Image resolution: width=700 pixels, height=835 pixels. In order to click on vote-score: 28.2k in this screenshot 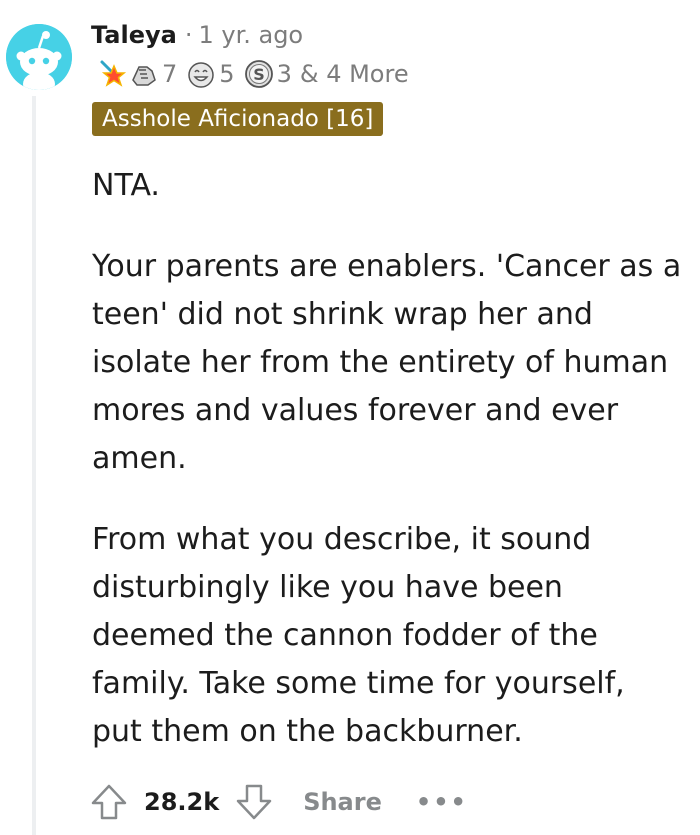, I will do `click(182, 802)`.